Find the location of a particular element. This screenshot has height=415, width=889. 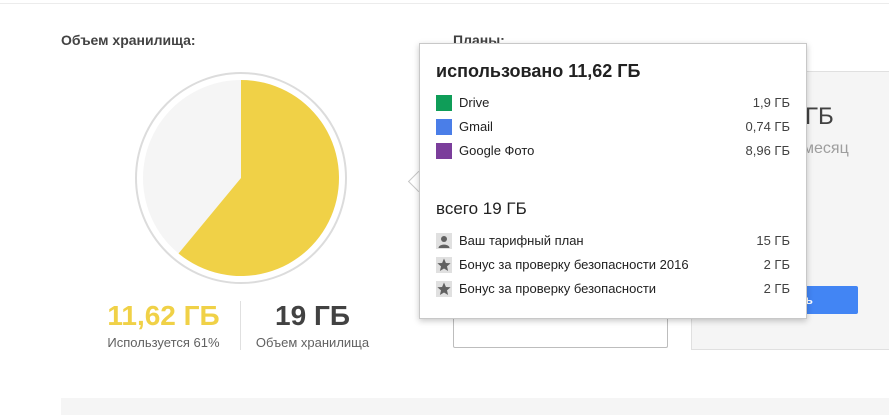

breakdown-row-plan: Ваш тарифный план 15 ГБ is located at coordinates (613, 241).